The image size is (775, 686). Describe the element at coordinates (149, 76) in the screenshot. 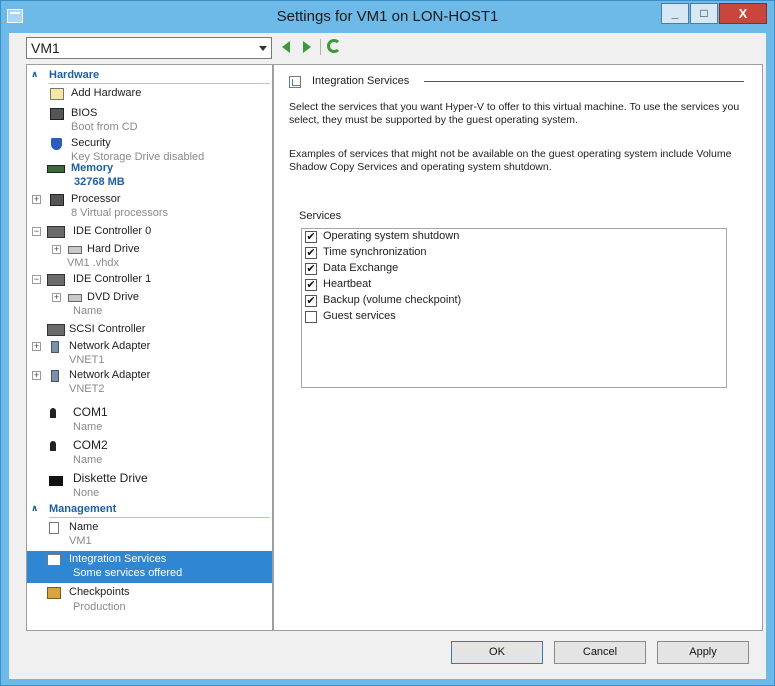

I see `hardware-section-header: ∧ Hardware` at that location.